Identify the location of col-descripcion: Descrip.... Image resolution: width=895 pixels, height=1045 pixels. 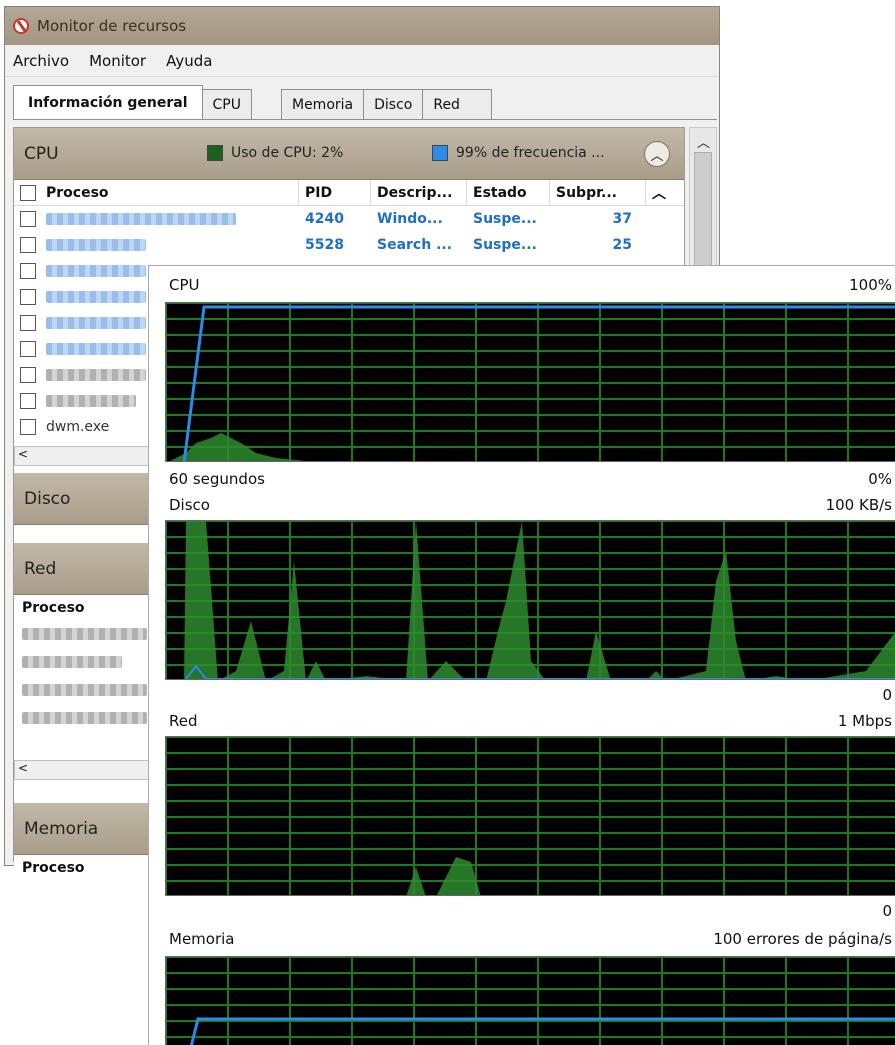
(419, 192).